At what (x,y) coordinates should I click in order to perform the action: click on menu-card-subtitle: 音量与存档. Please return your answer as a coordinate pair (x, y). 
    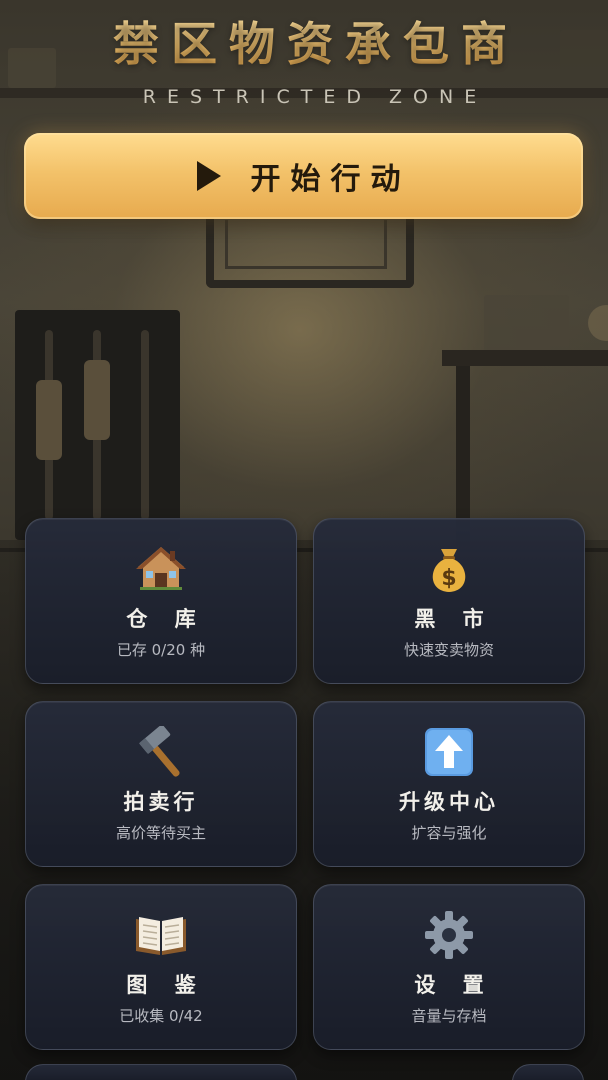
    Looking at the image, I should click on (449, 1016).